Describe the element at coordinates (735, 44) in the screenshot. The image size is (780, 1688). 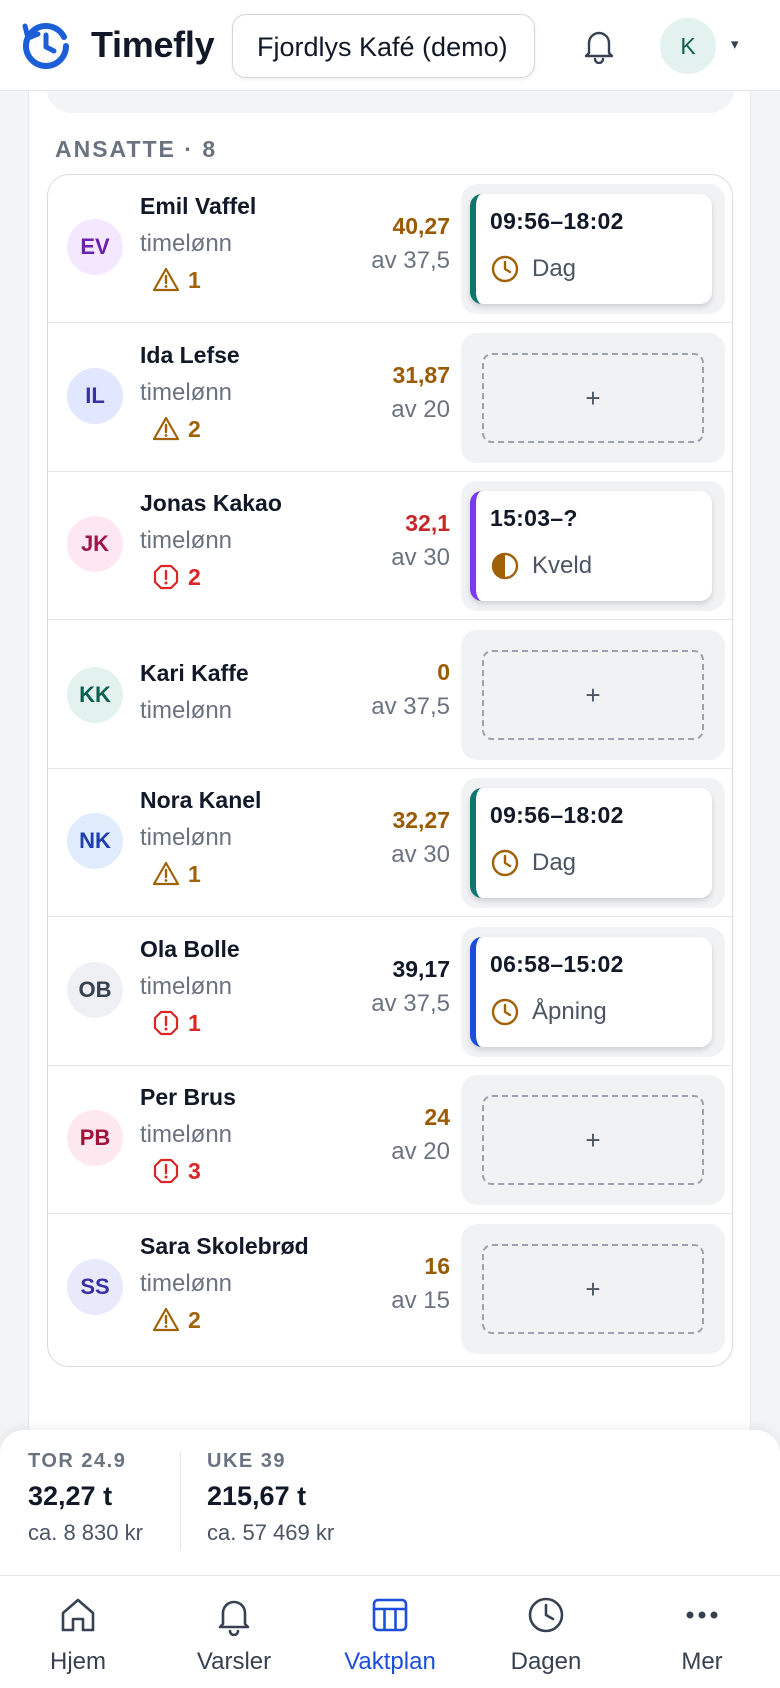
I see `user-menu-caret-icon: ▾` at that location.